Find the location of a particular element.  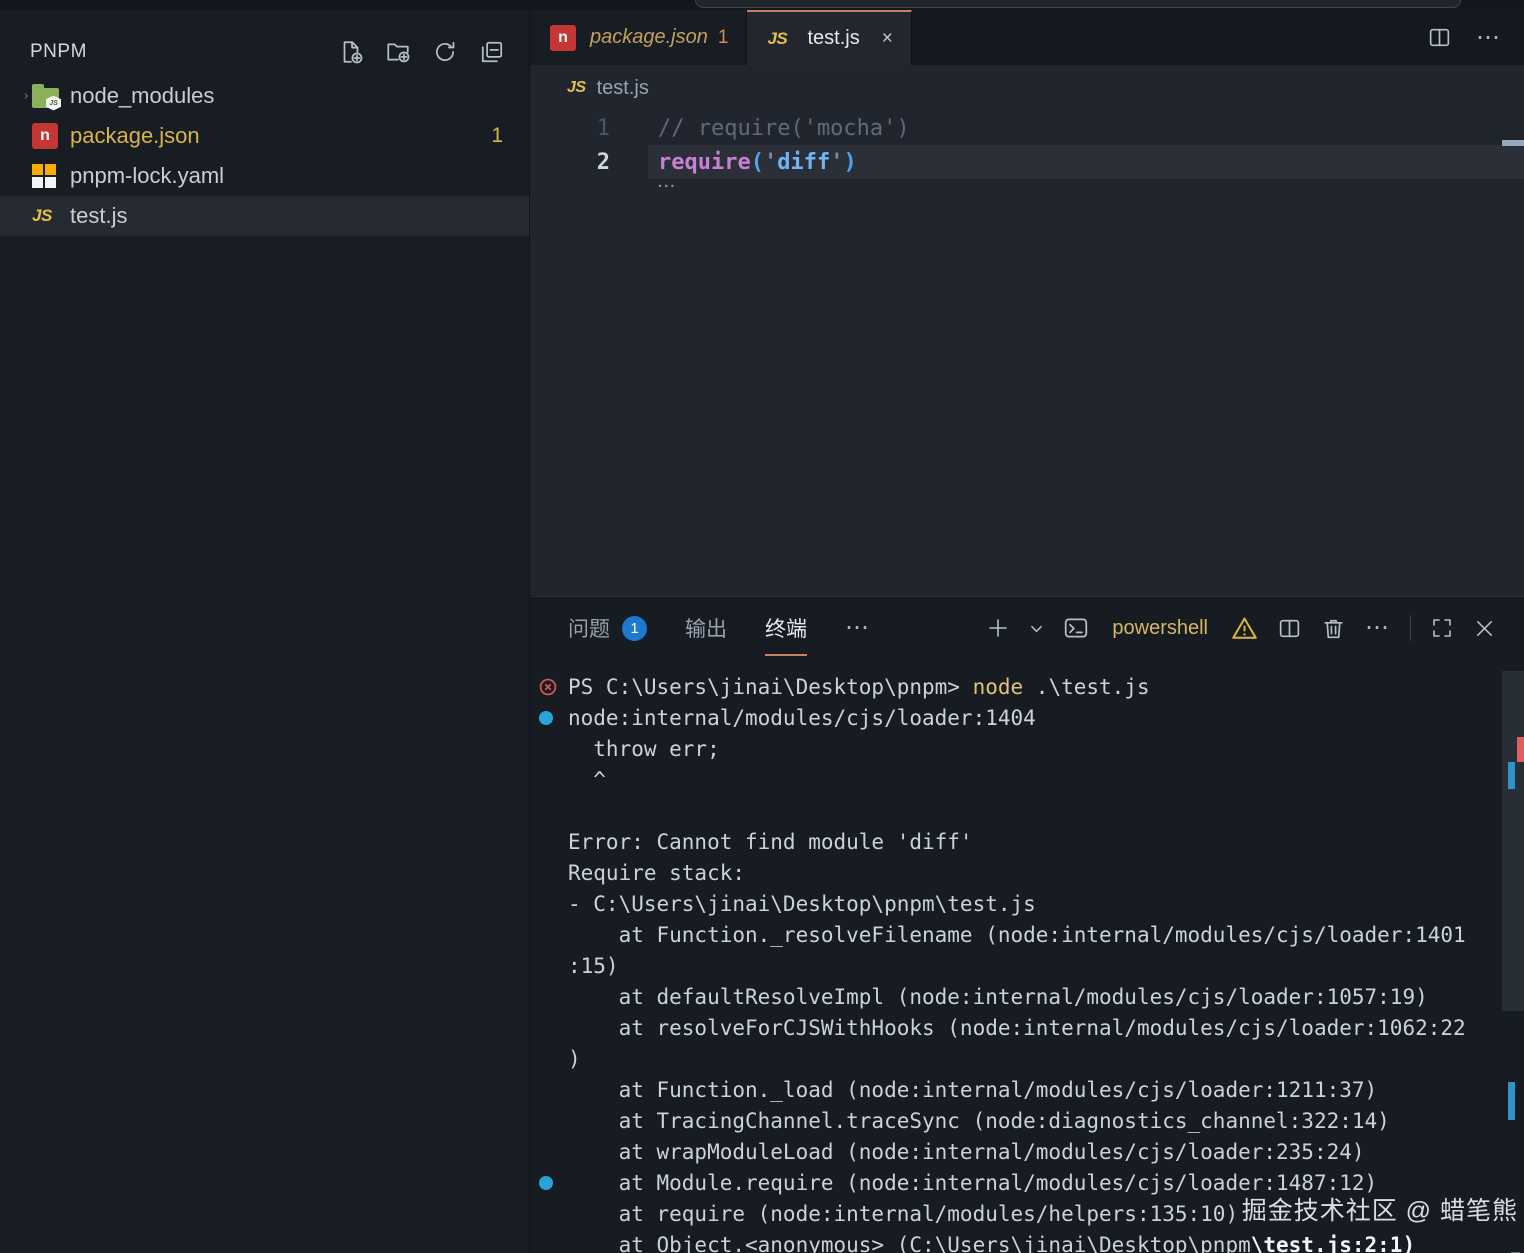

sidebar-title: PNPM is located at coordinates (58, 51).